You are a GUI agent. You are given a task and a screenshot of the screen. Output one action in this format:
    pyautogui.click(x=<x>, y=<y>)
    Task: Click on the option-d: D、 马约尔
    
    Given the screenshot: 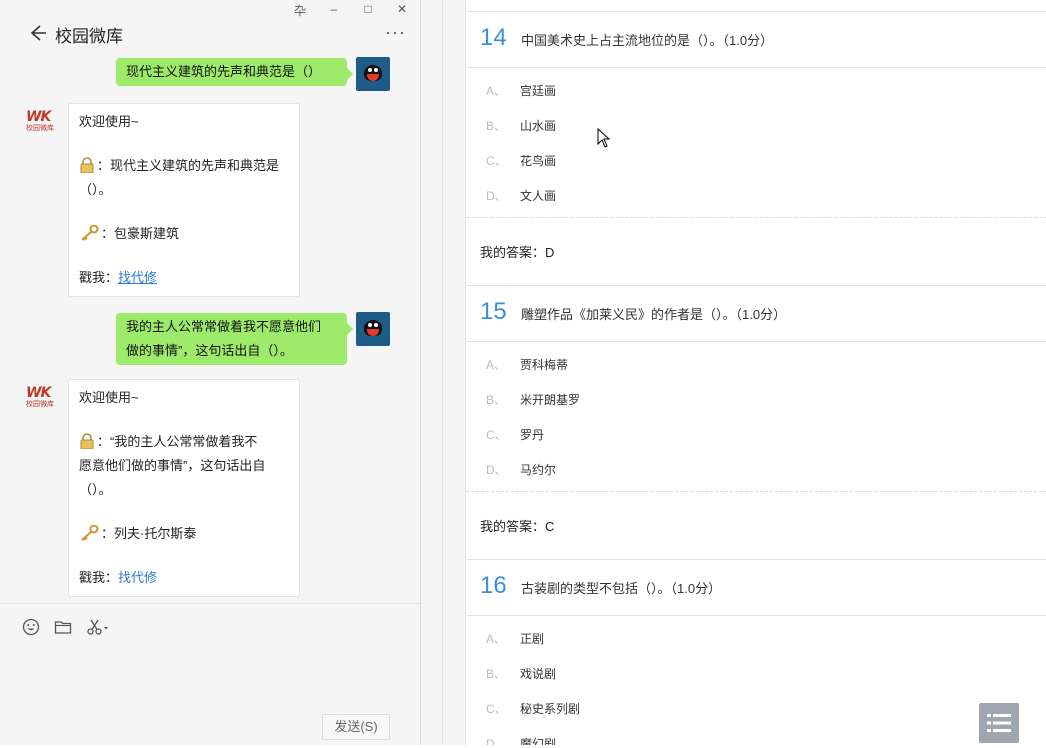 What is the action you would take?
    pyautogui.click(x=521, y=469)
    